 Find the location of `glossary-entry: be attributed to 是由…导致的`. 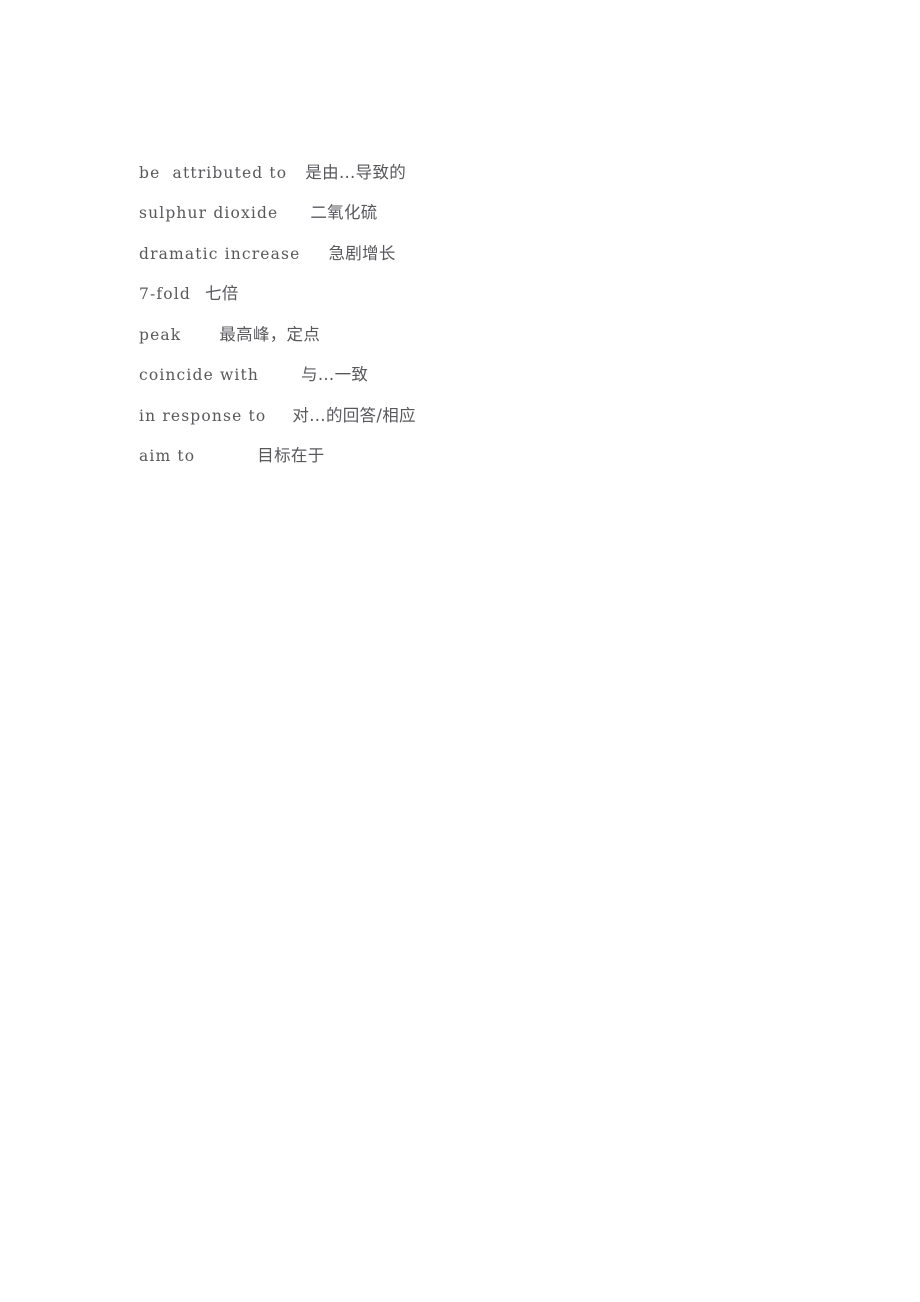

glossary-entry: be attributed to 是由…导致的 is located at coordinates (489, 147).